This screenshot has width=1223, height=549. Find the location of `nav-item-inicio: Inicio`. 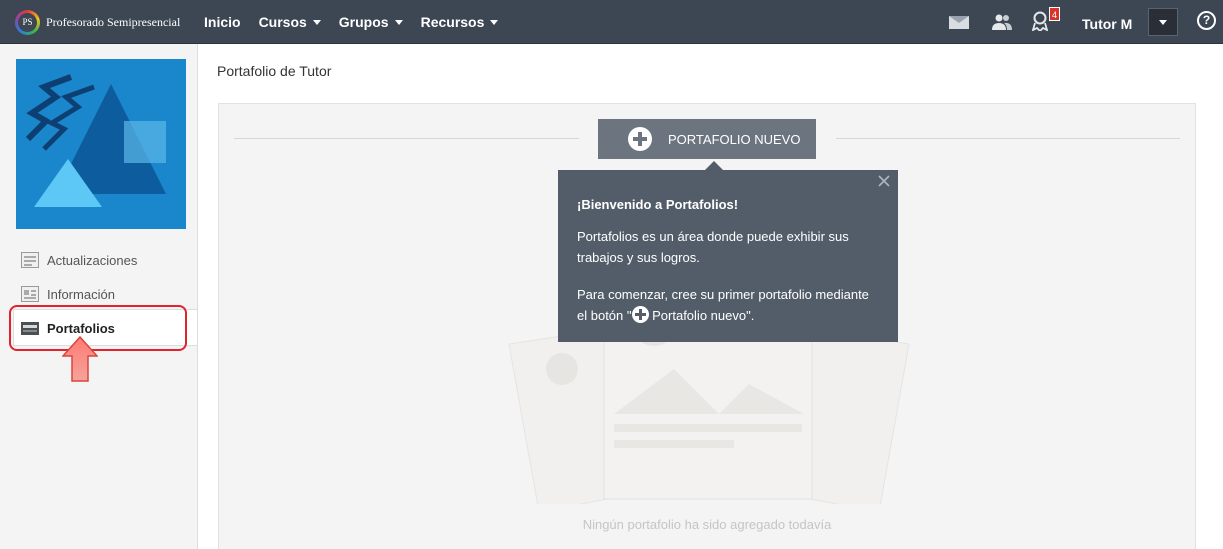

nav-item-inicio: Inicio is located at coordinates (222, 22).